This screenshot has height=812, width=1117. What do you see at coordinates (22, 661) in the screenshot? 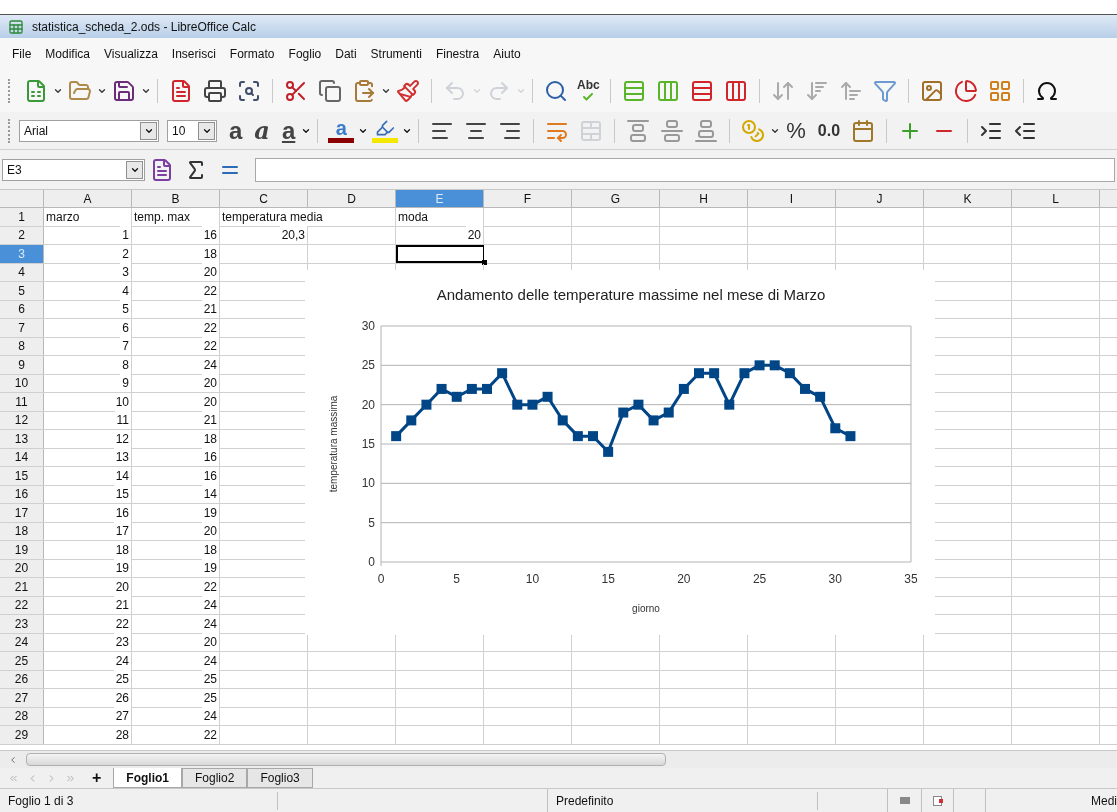
I see `row-header: 25` at bounding box center [22, 661].